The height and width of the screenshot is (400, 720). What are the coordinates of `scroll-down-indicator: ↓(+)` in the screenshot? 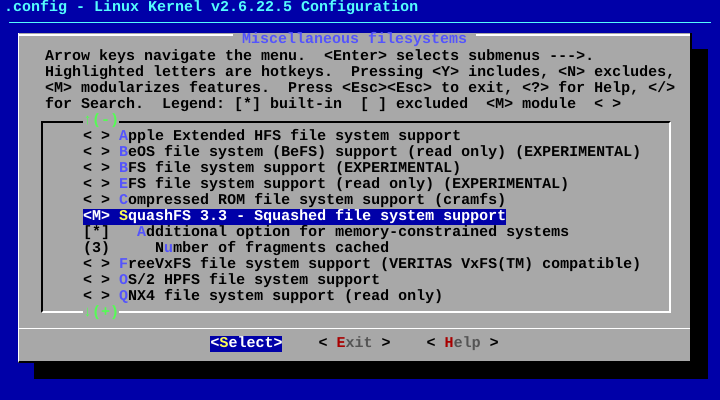 It's located at (101, 313).